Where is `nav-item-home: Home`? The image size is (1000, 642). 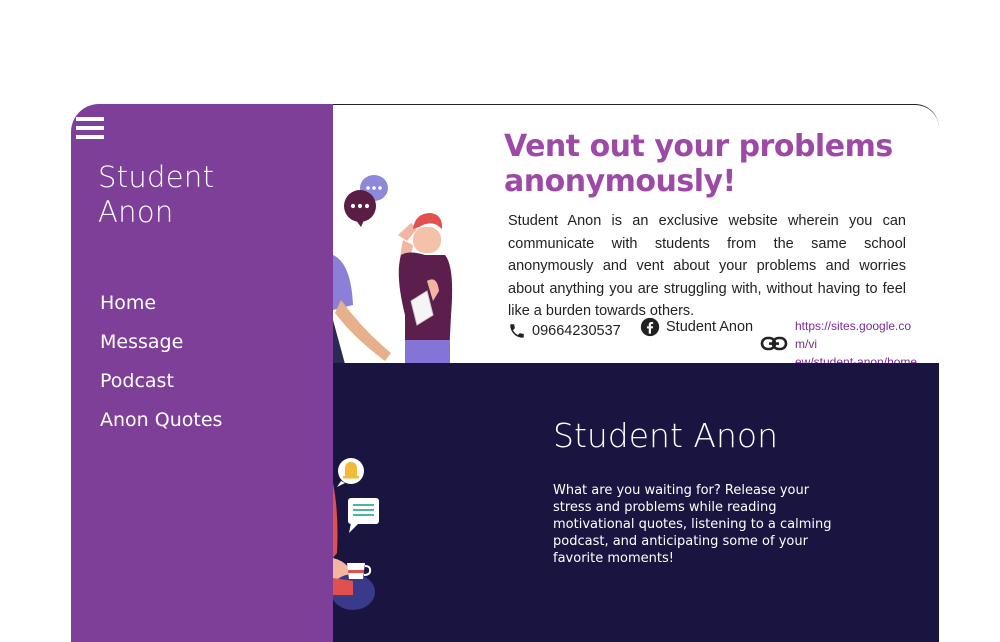
nav-item-home: Home is located at coordinates (161, 303).